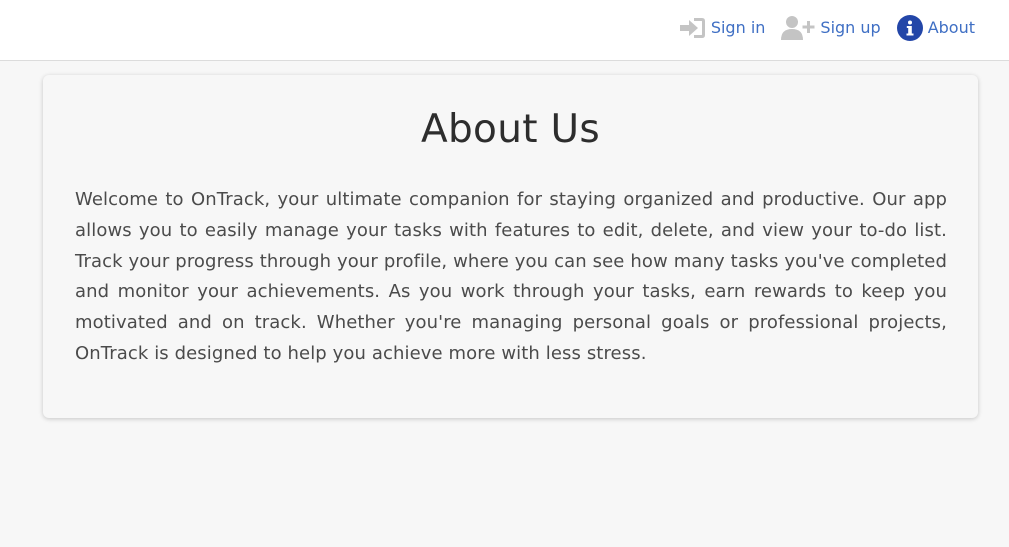 The image size is (1009, 547). Describe the element at coordinates (504, 30) in the screenshot. I see `top-navbar: Sign in Sign up About` at that location.